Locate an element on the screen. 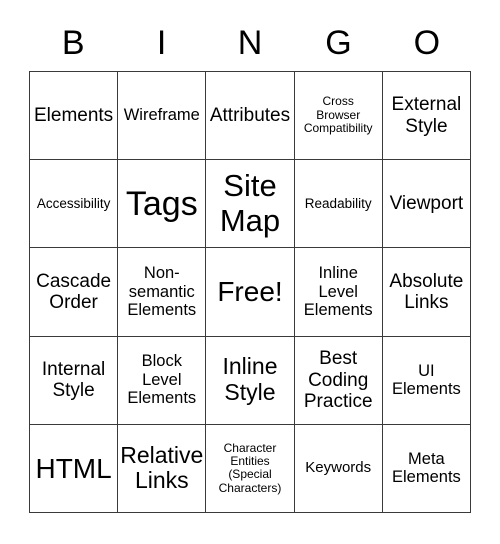 The image size is (500, 544). bingo-cell-label: Block Level Elements is located at coordinates (162, 380).